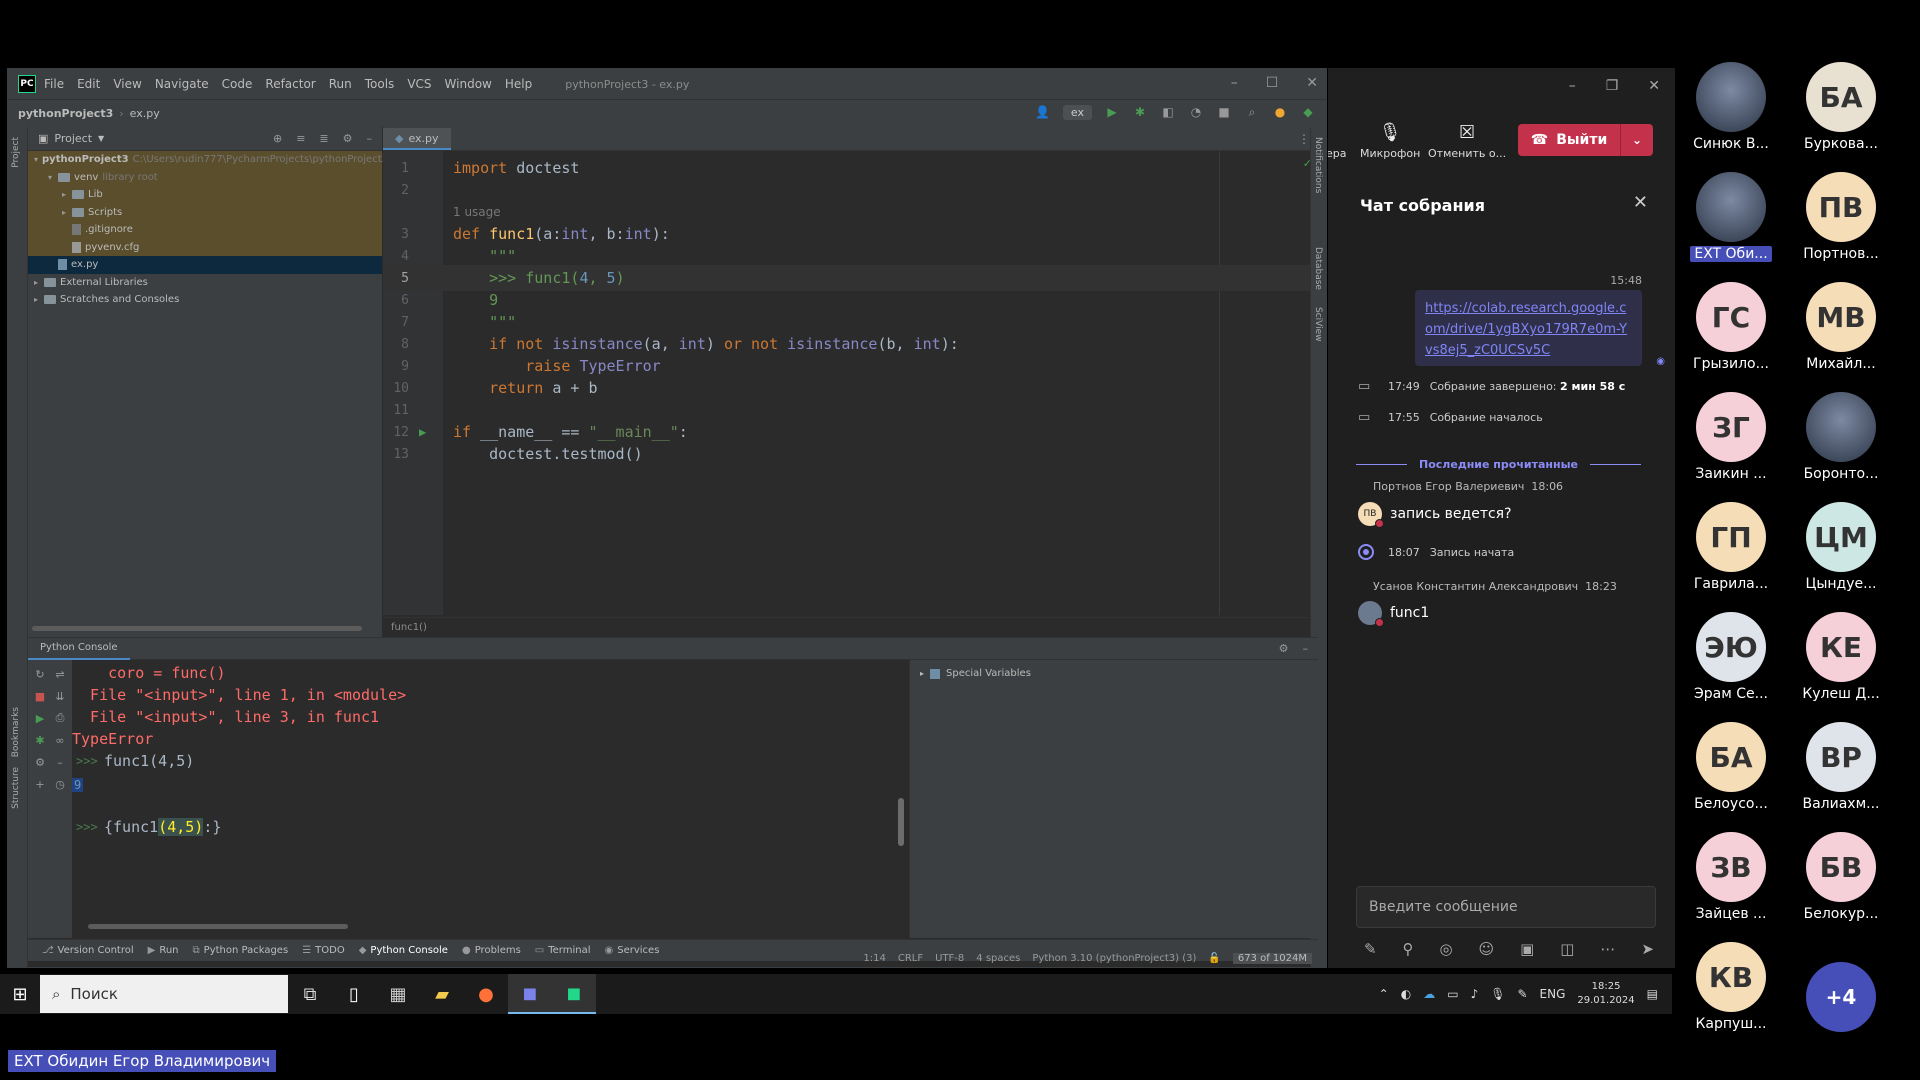 Image resolution: width=1920 pixels, height=1080 pixels. What do you see at coordinates (574, 994) in the screenshot?
I see `pycharm-icon: ◼` at bounding box center [574, 994].